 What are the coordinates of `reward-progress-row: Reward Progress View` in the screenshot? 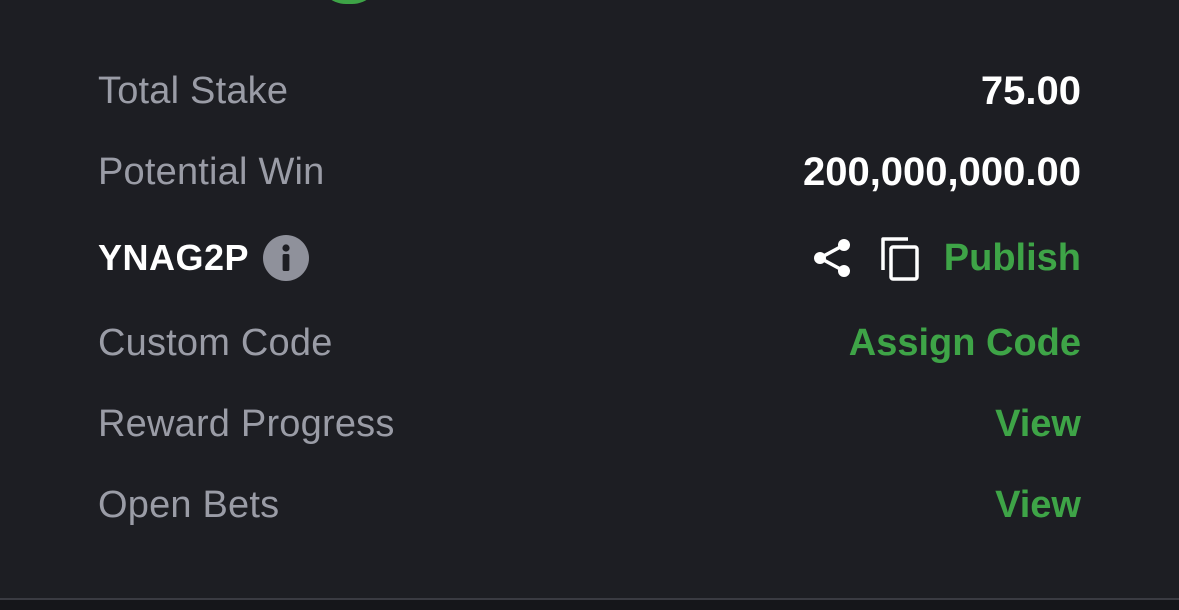 It's located at (589, 424).